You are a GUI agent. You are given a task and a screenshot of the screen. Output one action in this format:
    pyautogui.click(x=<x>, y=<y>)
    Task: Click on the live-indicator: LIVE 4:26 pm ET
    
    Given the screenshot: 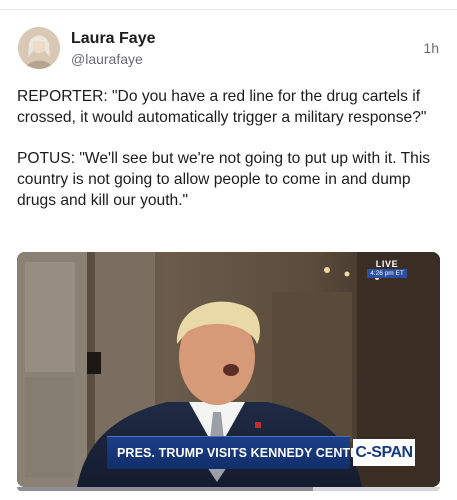 What is the action you would take?
    pyautogui.click(x=387, y=268)
    